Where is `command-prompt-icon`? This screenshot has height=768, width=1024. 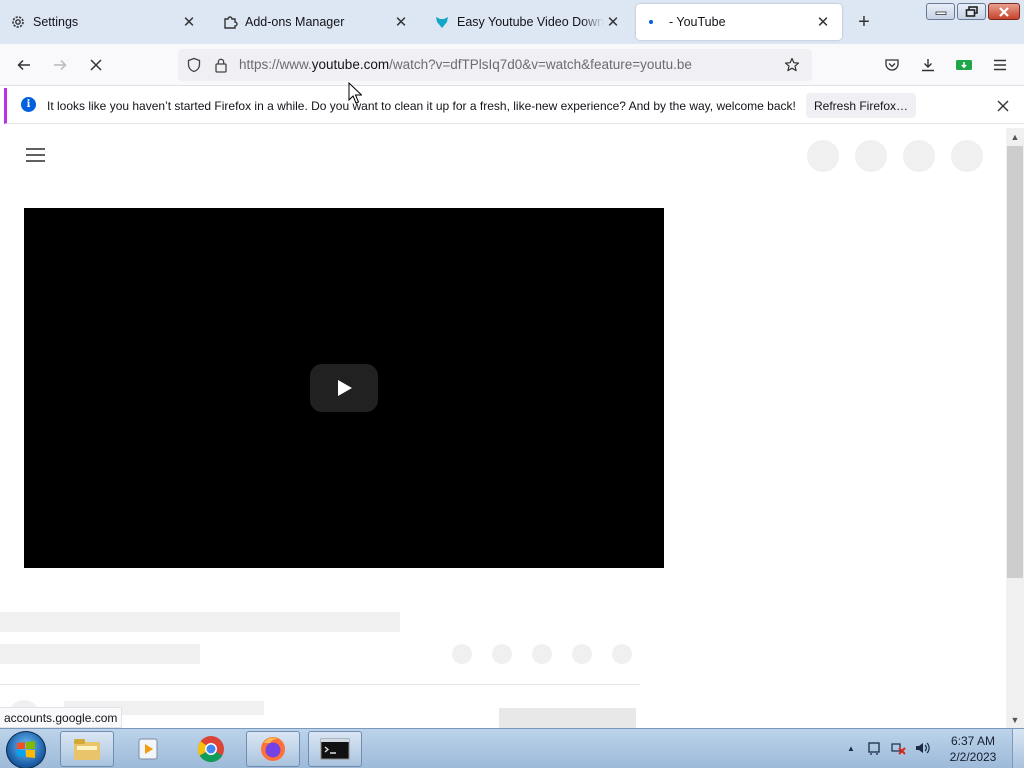
command-prompt-icon is located at coordinates (335, 749).